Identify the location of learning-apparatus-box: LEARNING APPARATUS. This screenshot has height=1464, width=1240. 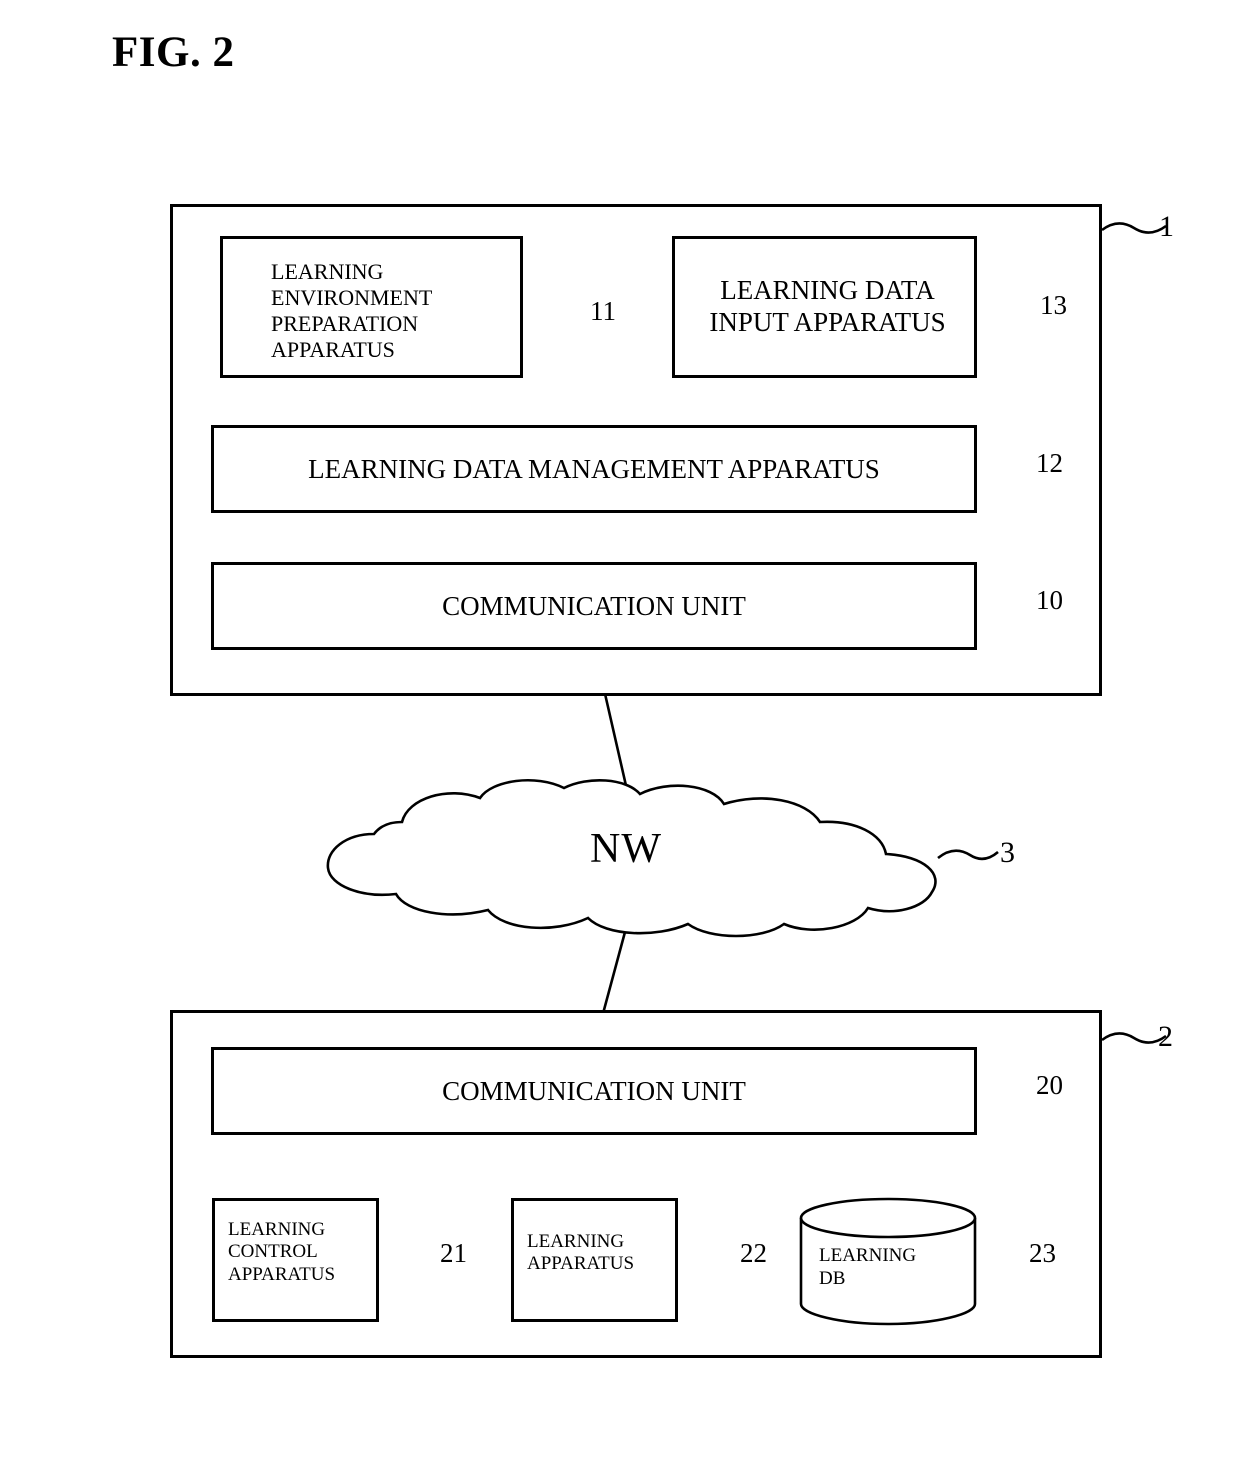
(594, 1260).